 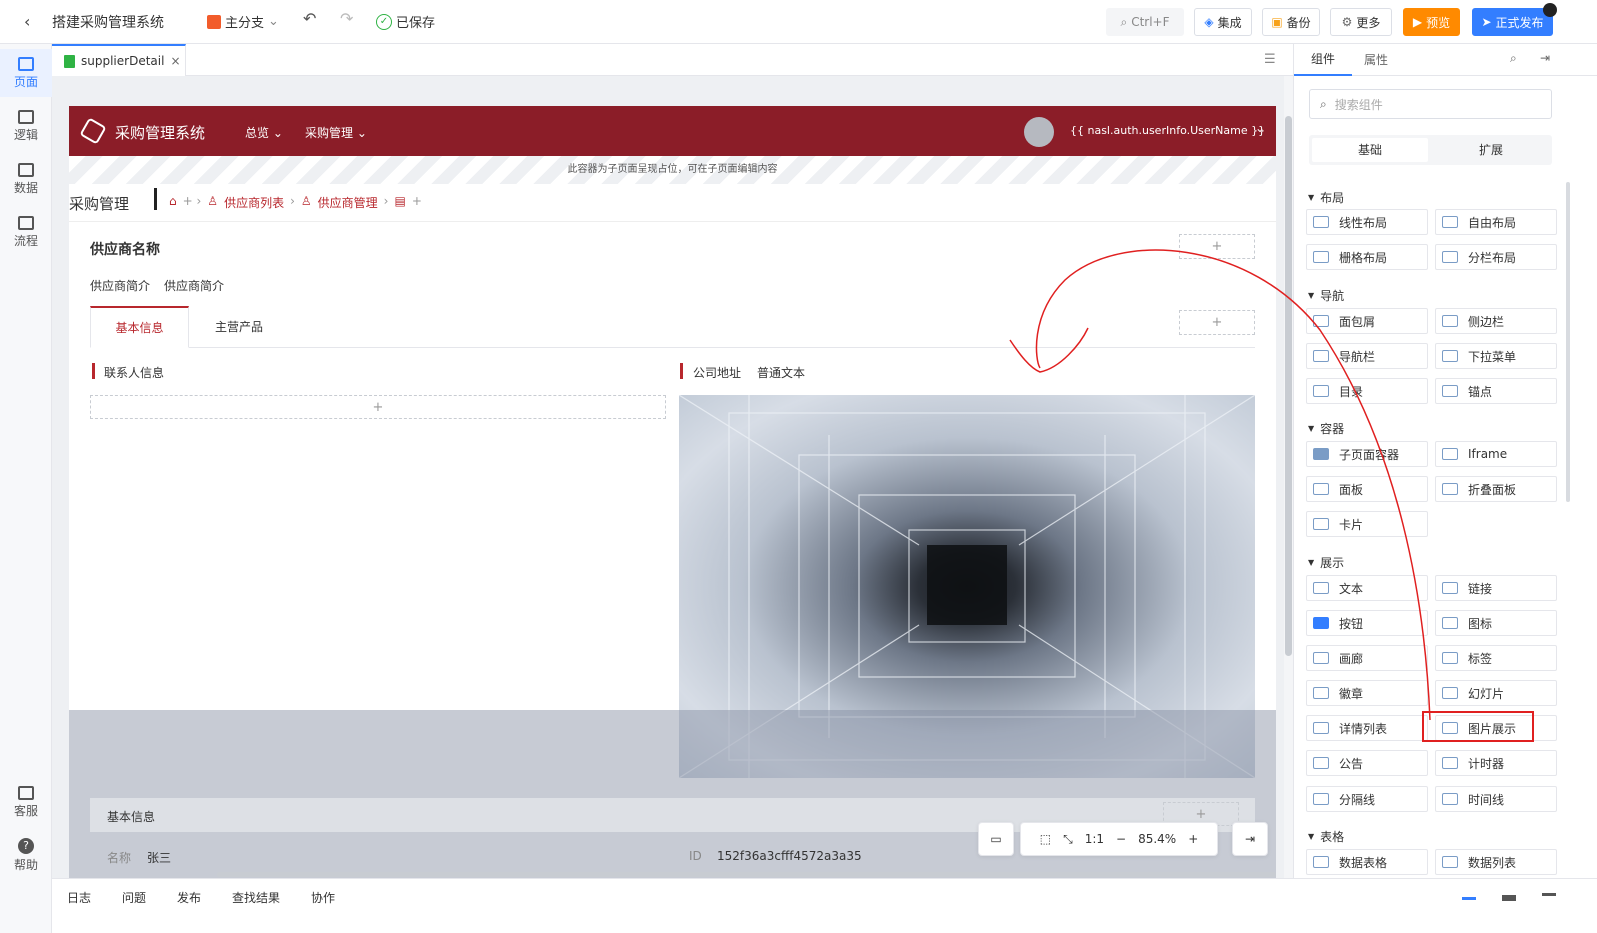 What do you see at coordinates (79, 897) in the screenshot?
I see `tab-log: 日志` at bounding box center [79, 897].